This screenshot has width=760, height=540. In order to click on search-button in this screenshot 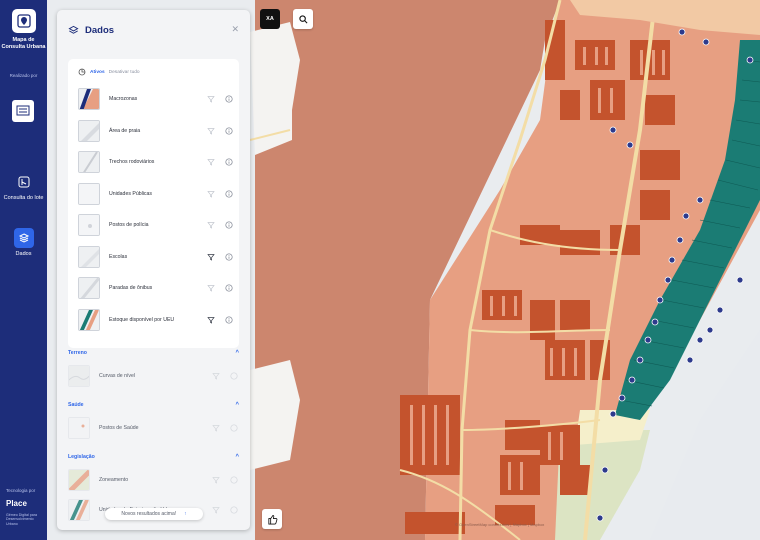, I will do `click(303, 19)`.